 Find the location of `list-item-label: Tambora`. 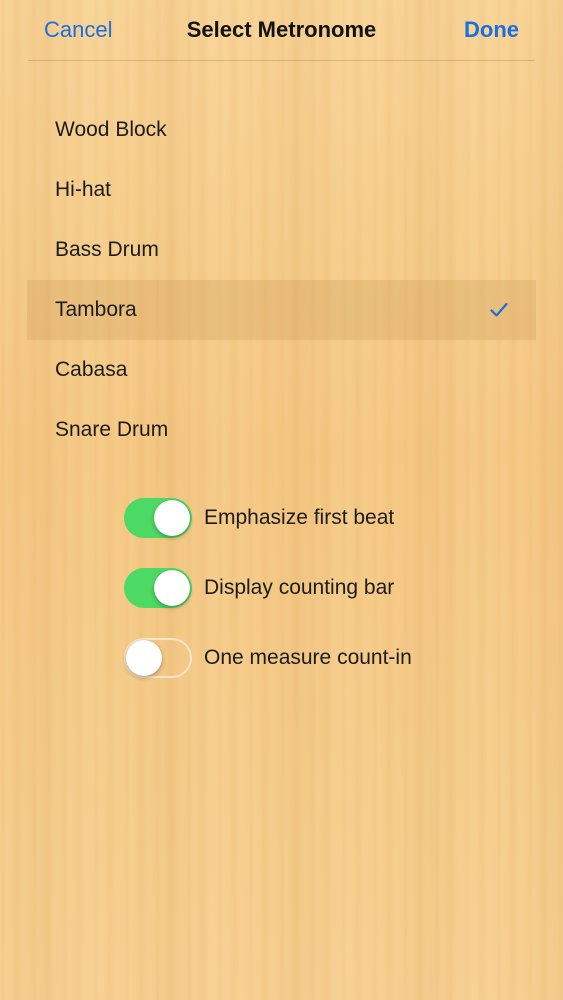

list-item-label: Tambora is located at coordinates (96, 309).